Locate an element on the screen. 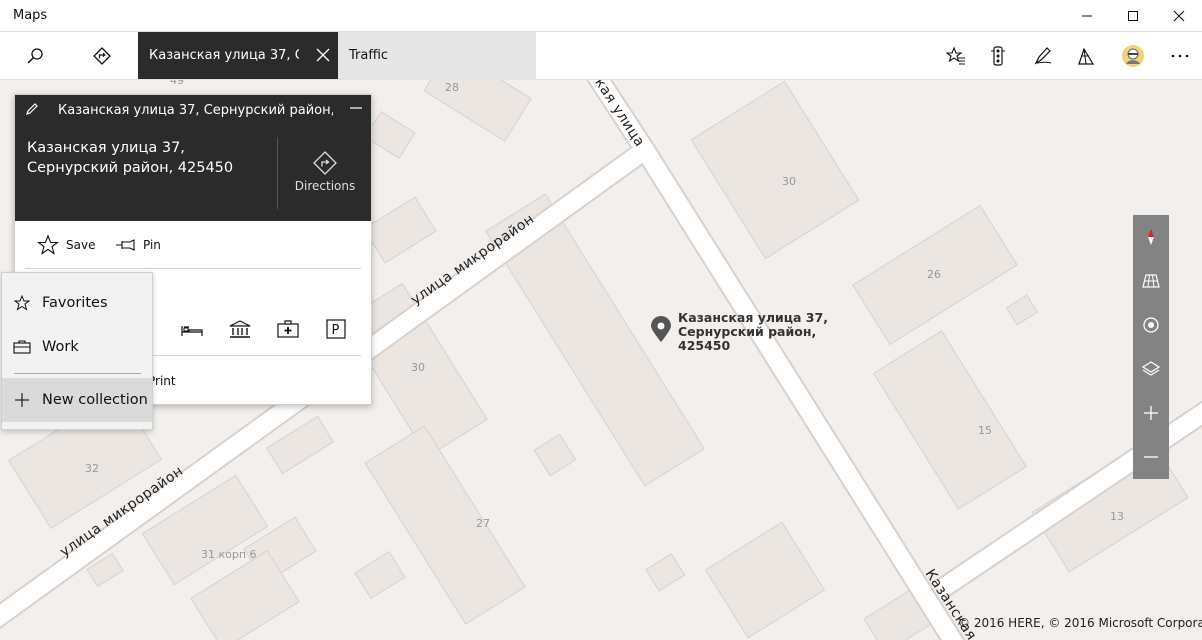 The image size is (1202, 640). nearby-hospitals-button is located at coordinates (288, 329).